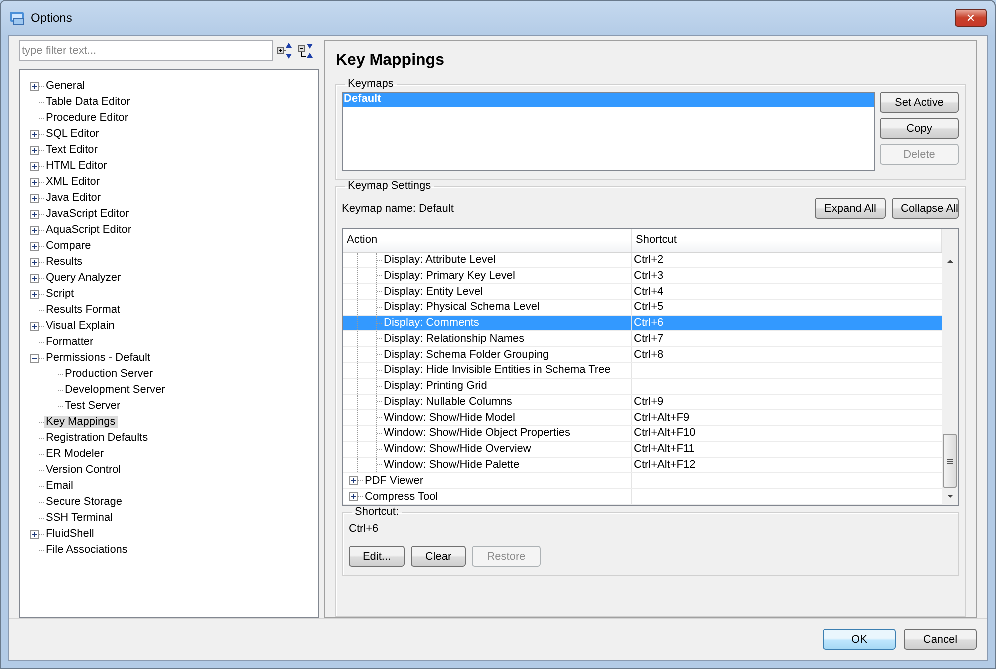 The height and width of the screenshot is (669, 996). I want to click on table-cell: Ctrl+9, so click(649, 402).